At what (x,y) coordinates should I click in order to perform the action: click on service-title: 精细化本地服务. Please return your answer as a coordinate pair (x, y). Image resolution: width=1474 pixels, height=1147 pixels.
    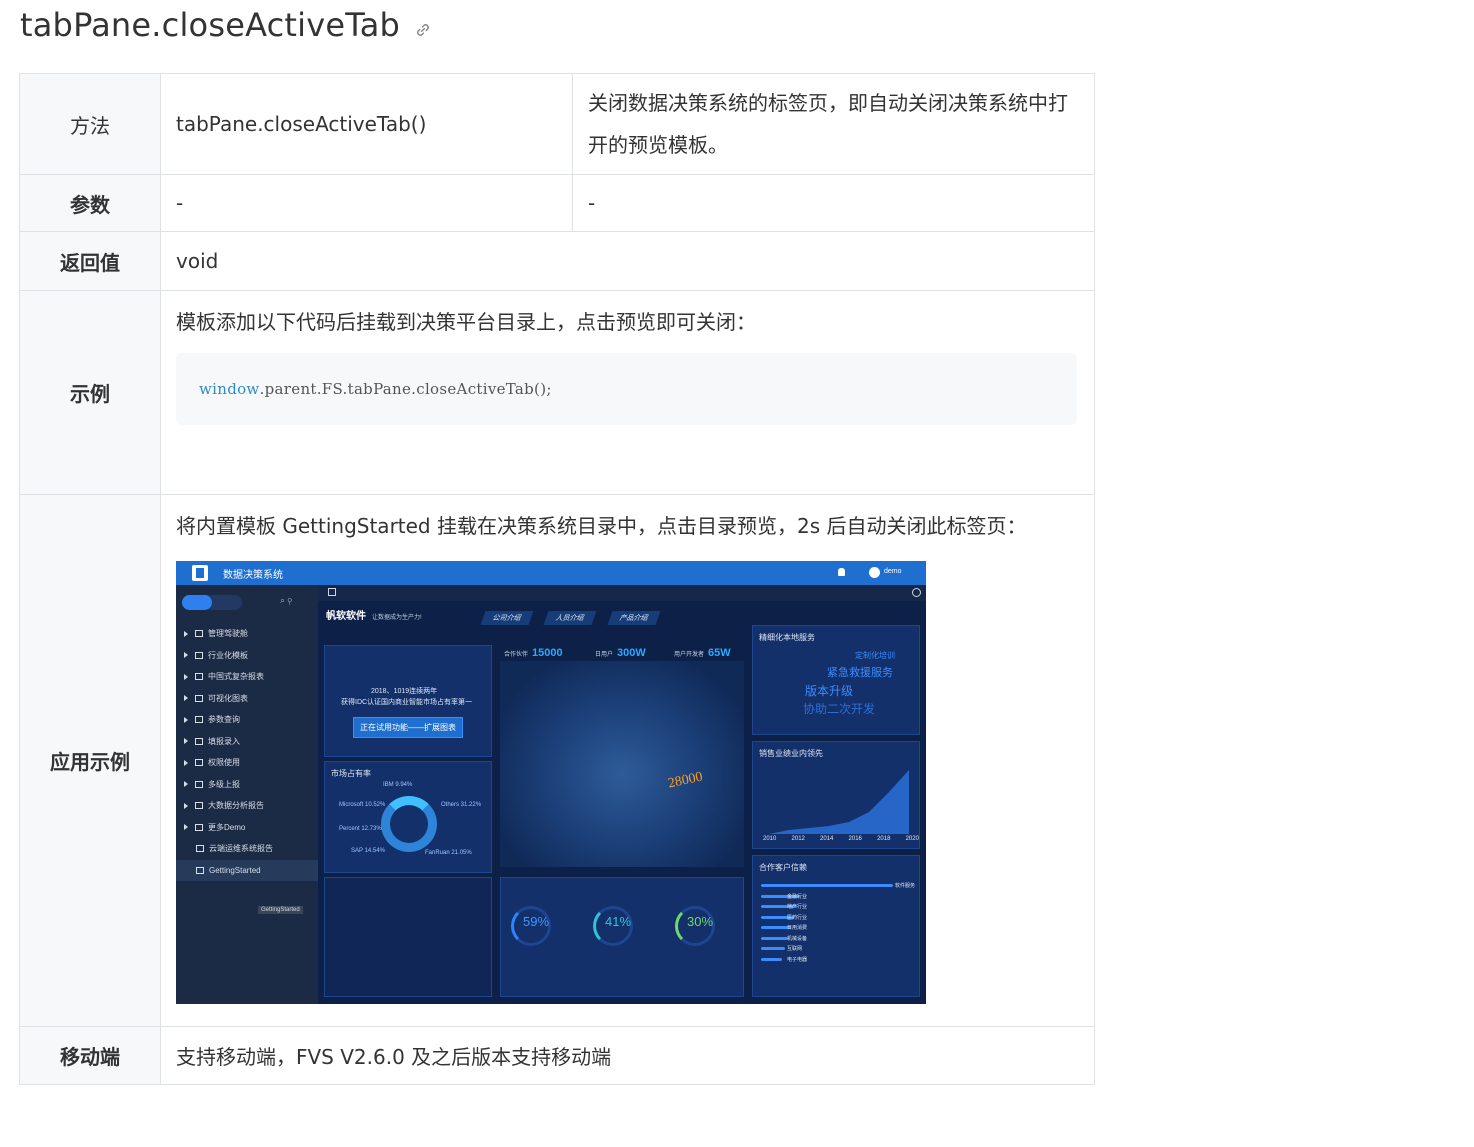
    Looking at the image, I should click on (787, 637).